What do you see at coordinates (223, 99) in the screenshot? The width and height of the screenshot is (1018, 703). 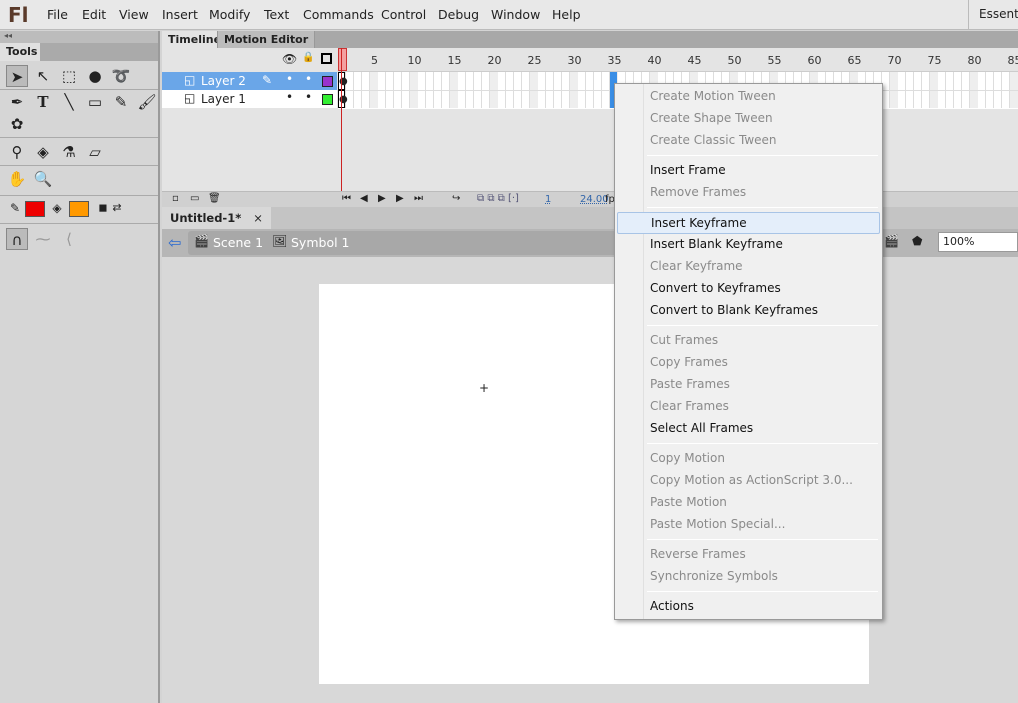 I see `layer-name: Layer 1` at bounding box center [223, 99].